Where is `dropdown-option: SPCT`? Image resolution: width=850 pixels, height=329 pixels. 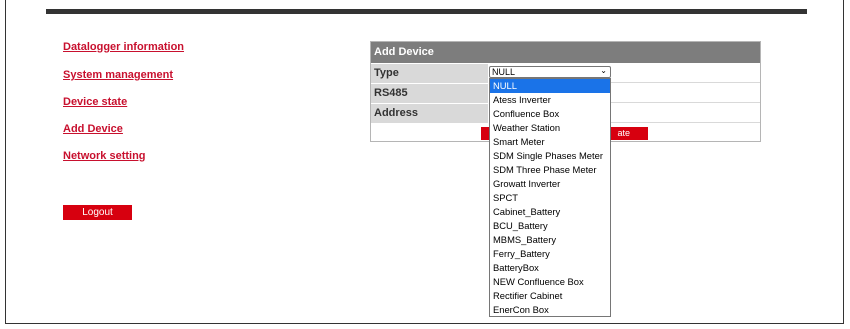 dropdown-option: SPCT is located at coordinates (550, 198).